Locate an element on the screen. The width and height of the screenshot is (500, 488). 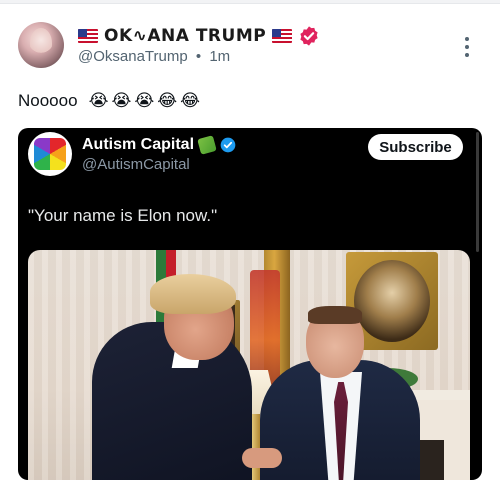
photo-person-left-hair is located at coordinates (193, 294).